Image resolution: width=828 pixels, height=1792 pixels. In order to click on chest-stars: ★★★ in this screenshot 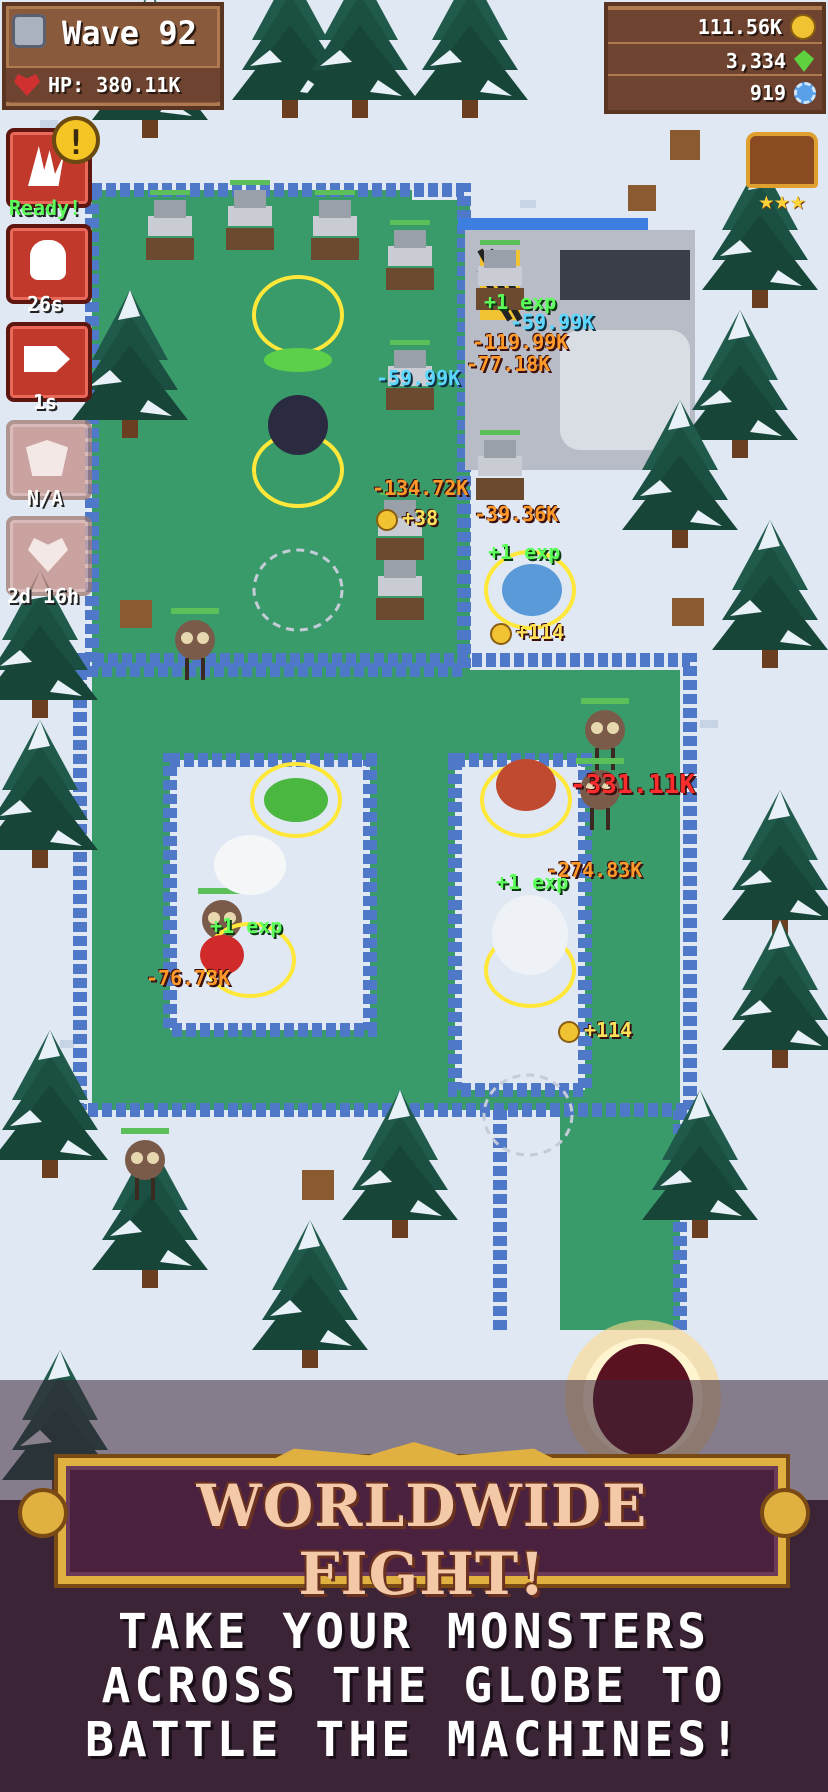, I will do `click(782, 201)`.